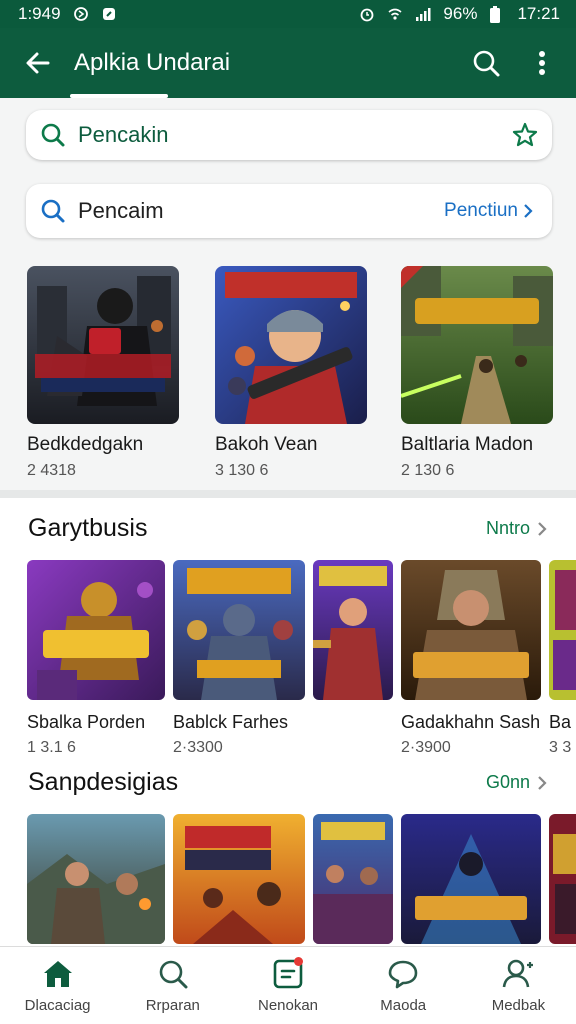 The image size is (576, 1024). I want to click on game-card: Ba 3 3, so click(562, 658).